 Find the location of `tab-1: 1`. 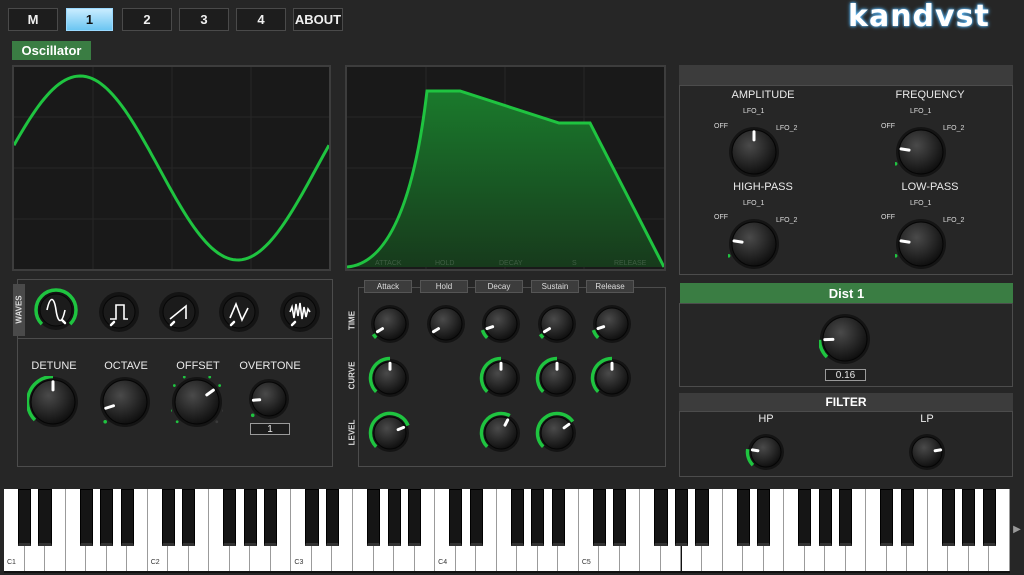

tab-1: 1 is located at coordinates (89, 19).